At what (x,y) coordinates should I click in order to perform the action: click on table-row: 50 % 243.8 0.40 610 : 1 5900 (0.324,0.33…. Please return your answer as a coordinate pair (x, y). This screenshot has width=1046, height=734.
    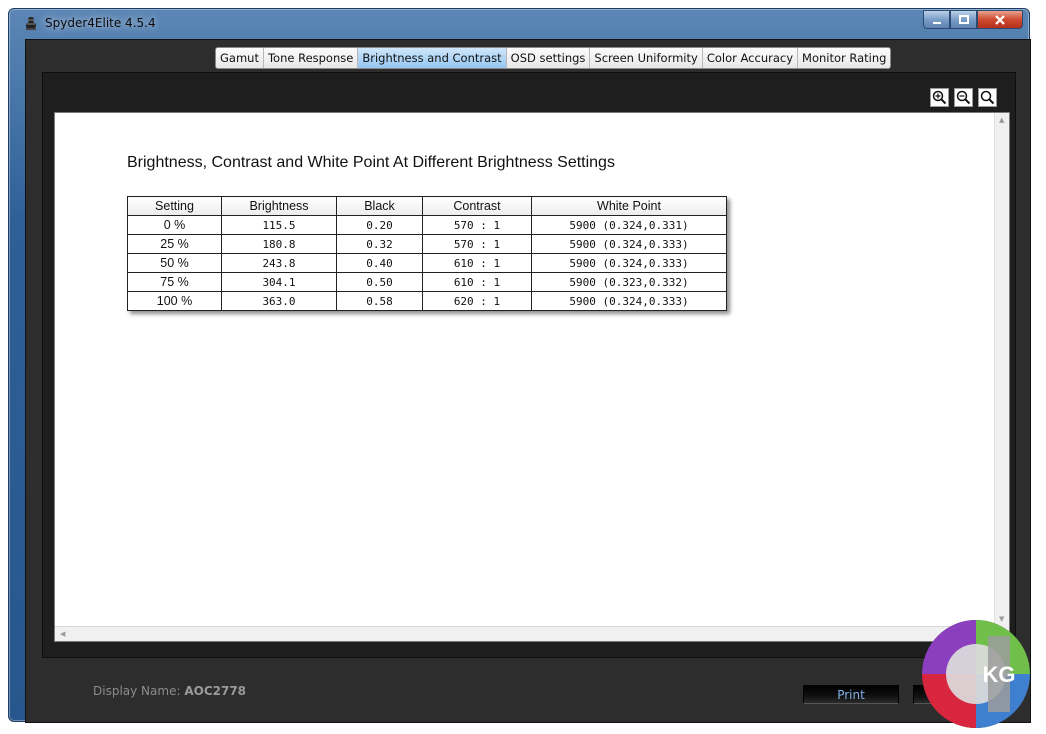
    Looking at the image, I should click on (427, 263).